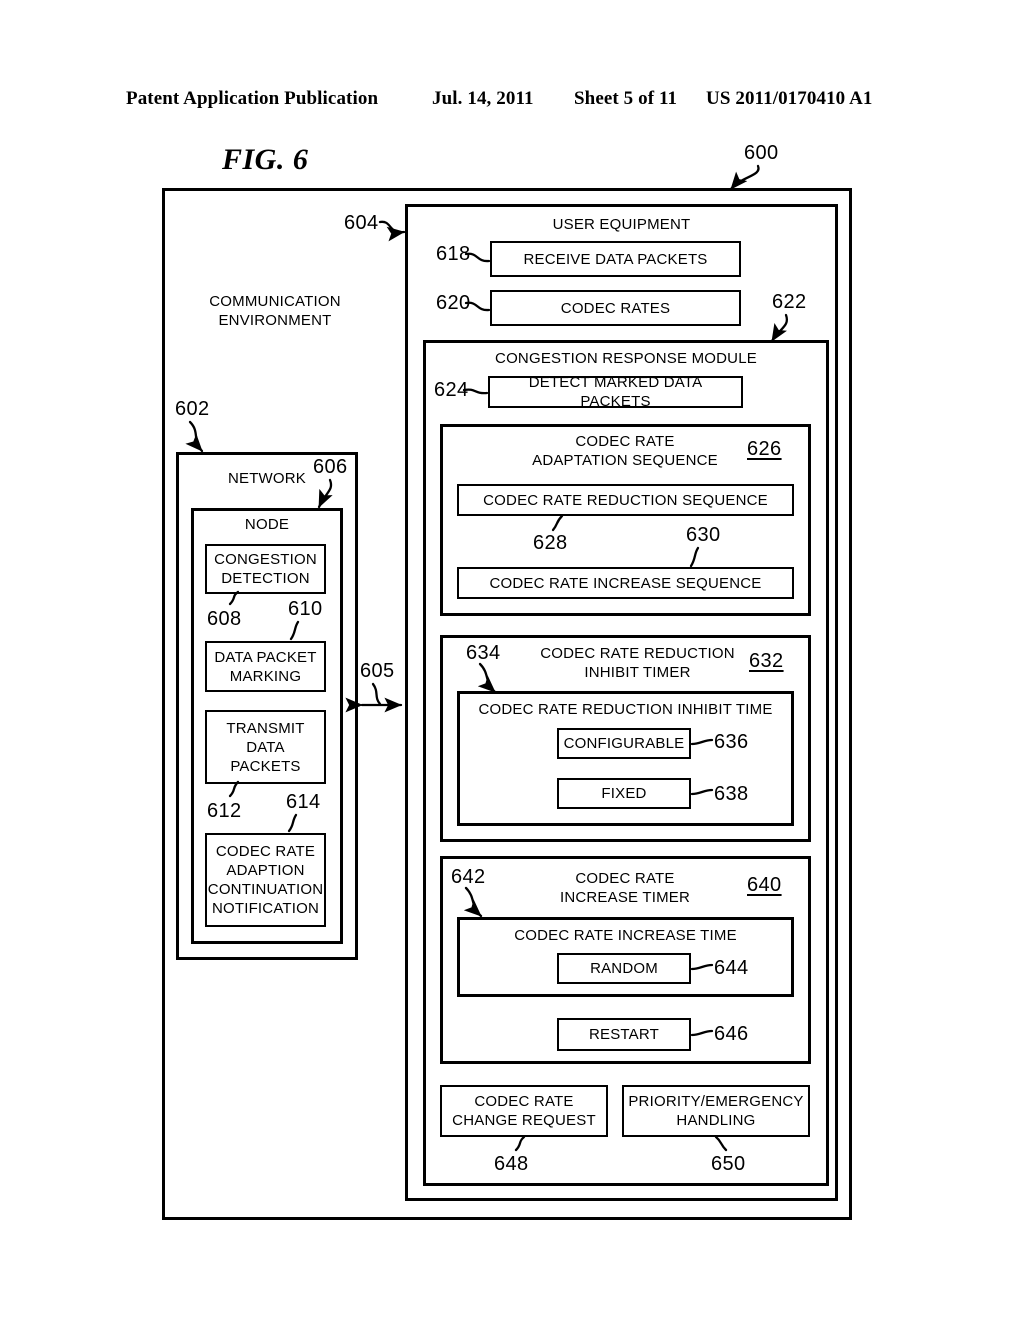 The height and width of the screenshot is (1320, 1024). Describe the element at coordinates (626, 358) in the screenshot. I see `congestion-response-module-title: CONGESTION RESPONSE MODULE` at that location.